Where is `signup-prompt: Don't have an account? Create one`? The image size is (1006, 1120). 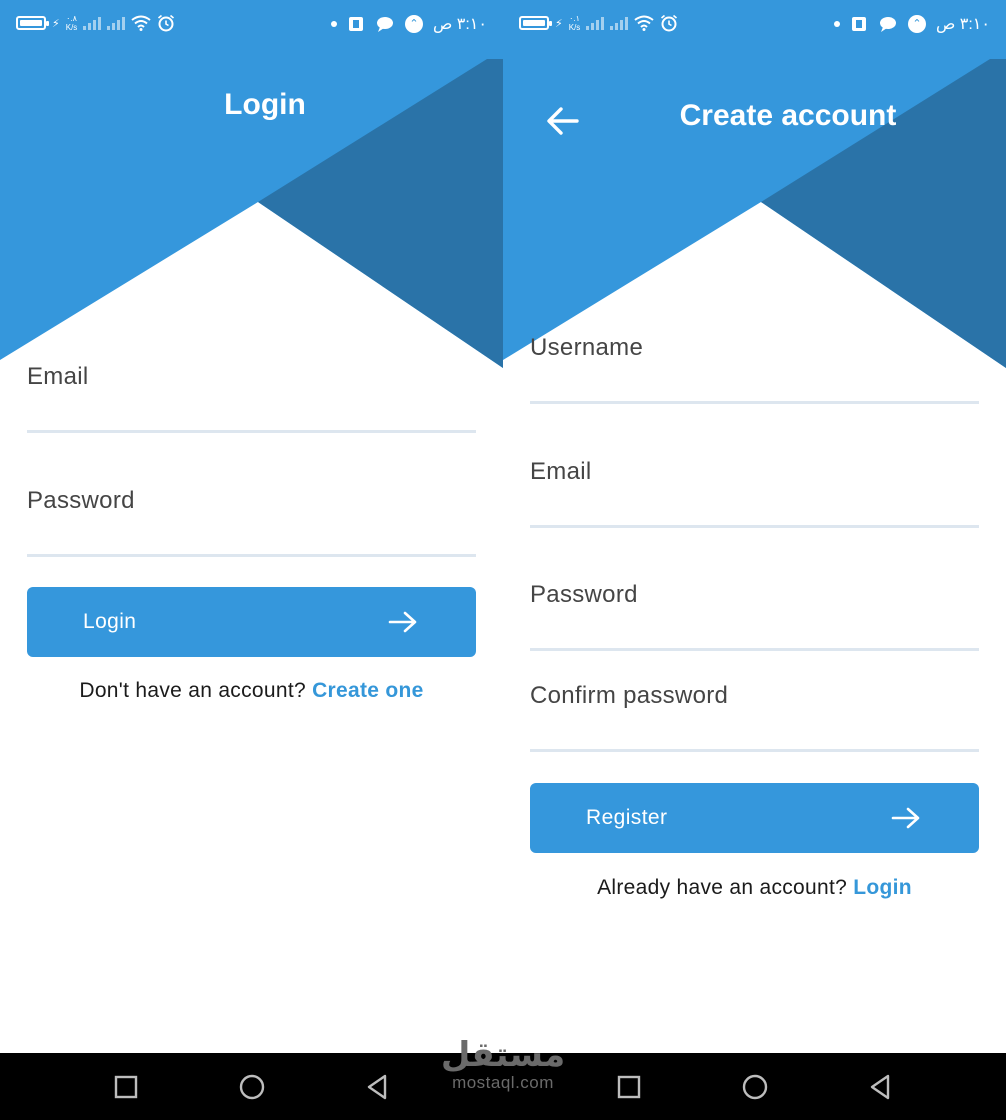 signup-prompt: Don't have an account? Create one is located at coordinates (251, 691).